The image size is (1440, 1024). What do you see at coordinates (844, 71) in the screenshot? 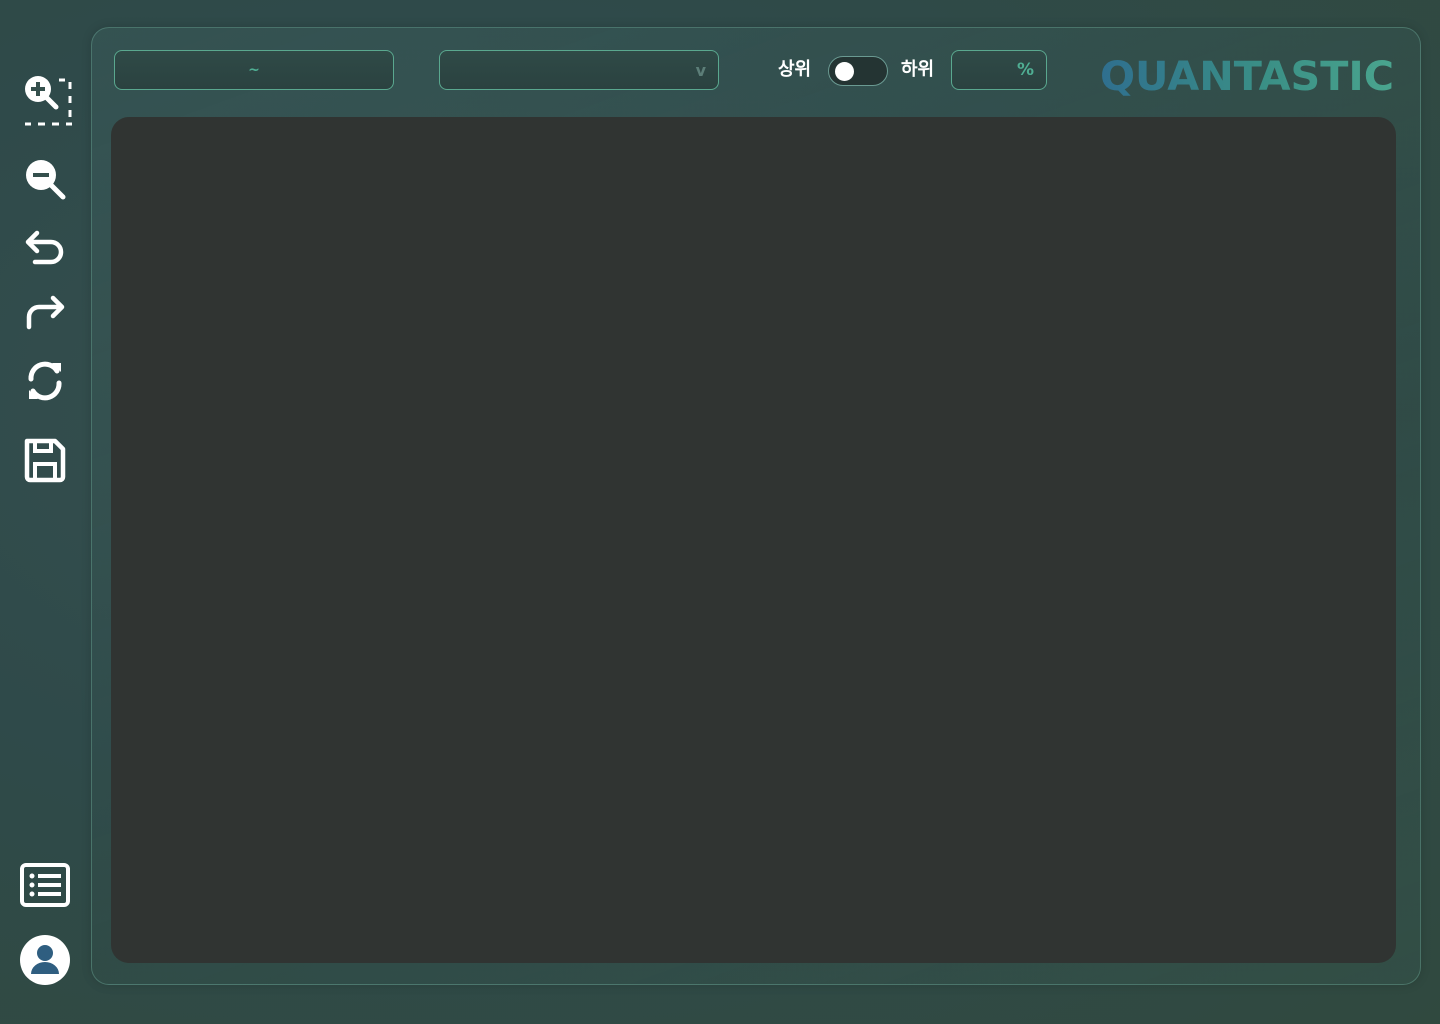
I see `toggle-knob` at bounding box center [844, 71].